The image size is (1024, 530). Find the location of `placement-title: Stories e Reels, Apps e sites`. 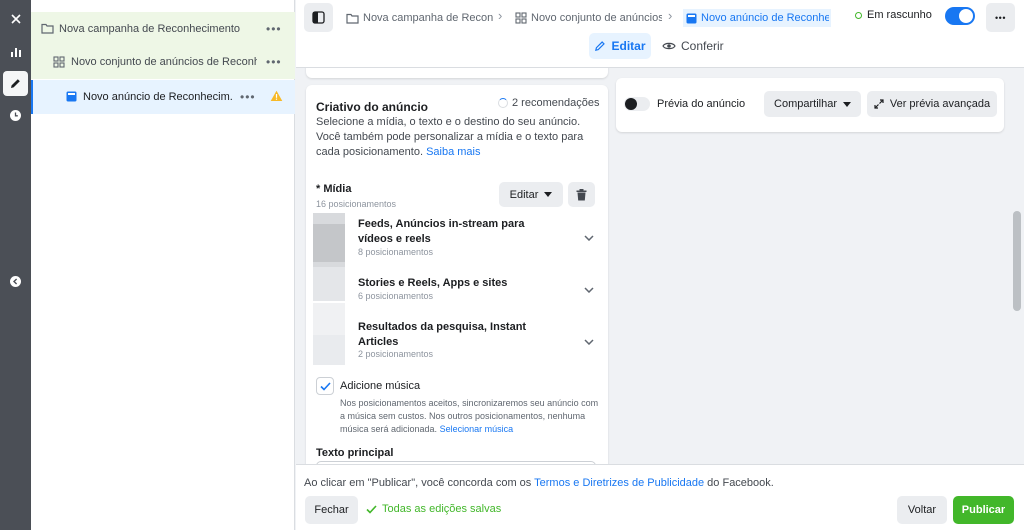

placement-title: Stories e Reels, Apps e sites is located at coordinates (433, 283).